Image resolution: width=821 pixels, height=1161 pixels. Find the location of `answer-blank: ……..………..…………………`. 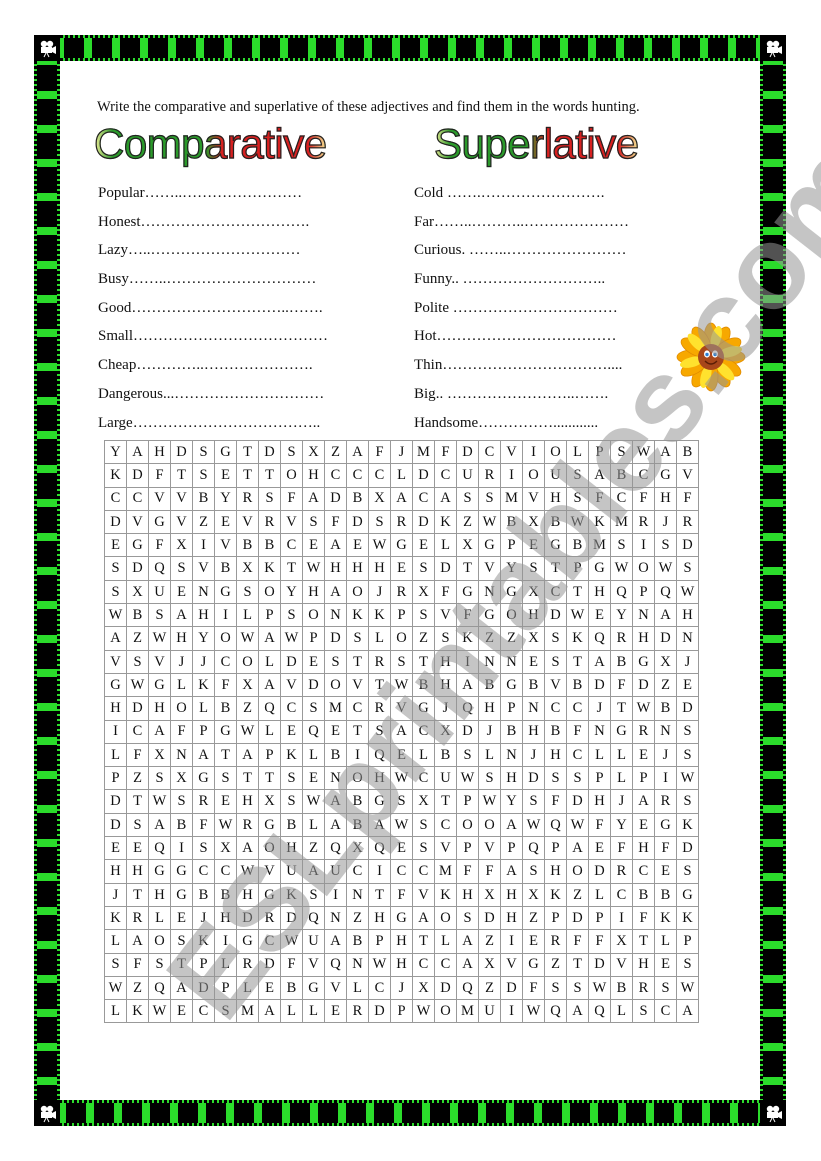

answer-blank: ……..………..………………… is located at coordinates (531, 222).